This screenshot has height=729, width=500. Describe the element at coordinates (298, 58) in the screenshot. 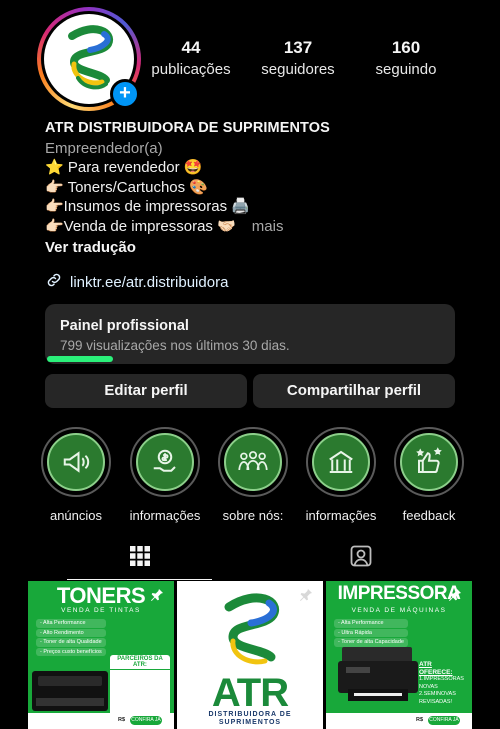

I see `followers-count: 137 seguidores` at that location.